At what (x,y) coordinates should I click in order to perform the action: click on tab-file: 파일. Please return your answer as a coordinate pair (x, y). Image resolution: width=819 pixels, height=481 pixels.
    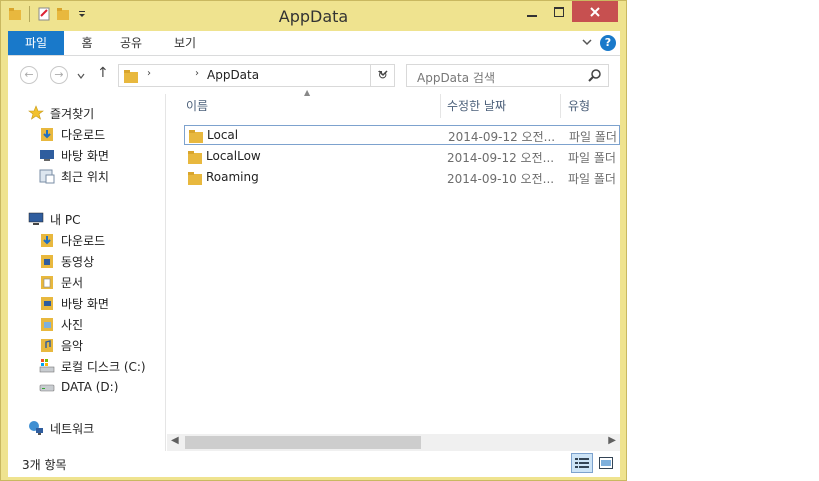
    Looking at the image, I should click on (36, 43).